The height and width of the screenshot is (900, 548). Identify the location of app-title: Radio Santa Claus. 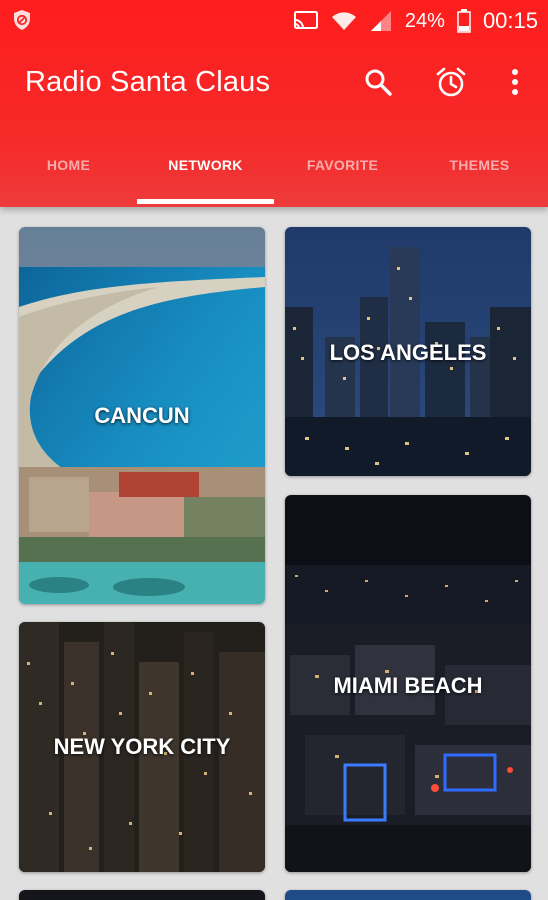
(148, 82).